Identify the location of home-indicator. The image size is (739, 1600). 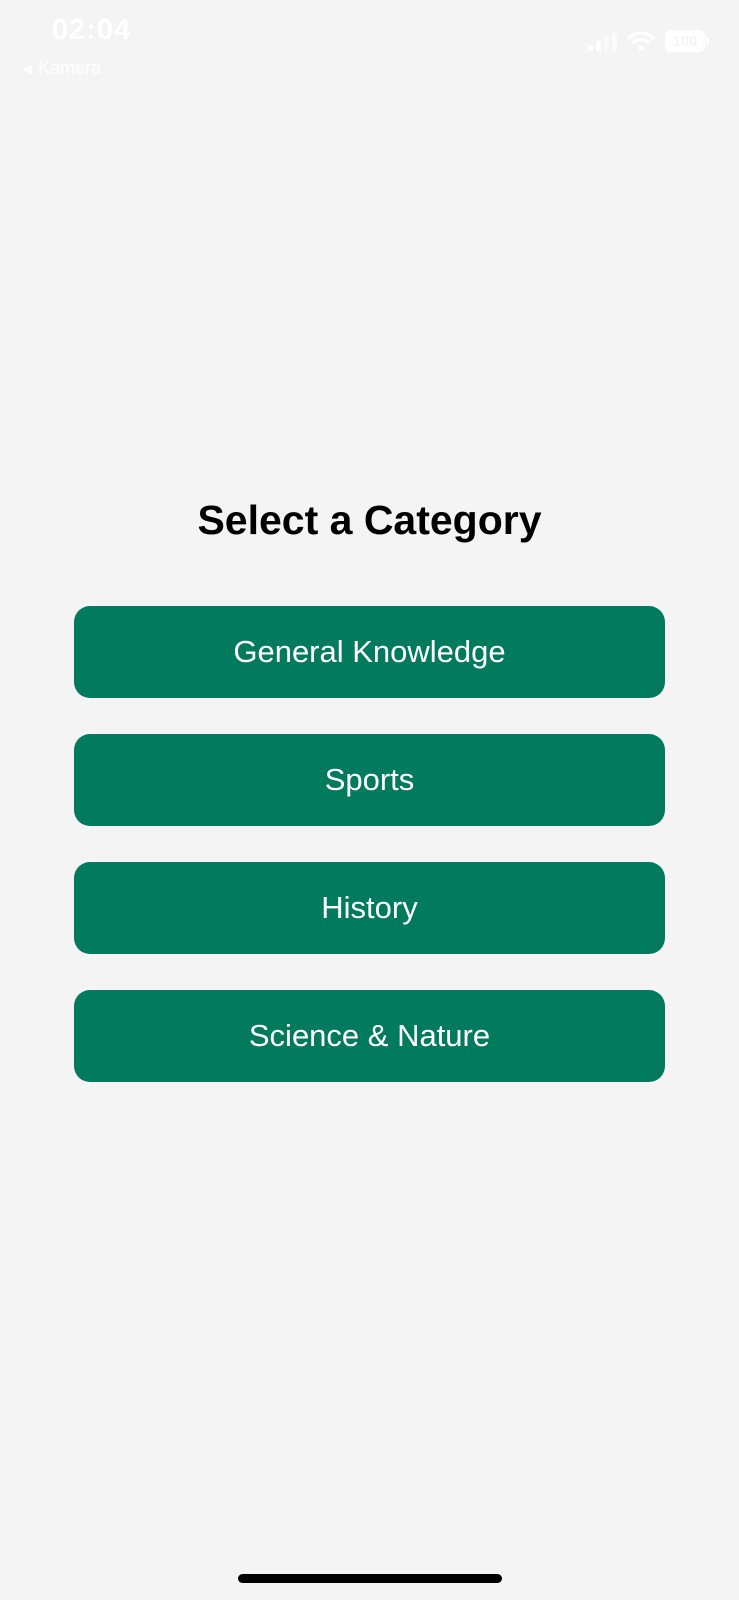
(370, 1578).